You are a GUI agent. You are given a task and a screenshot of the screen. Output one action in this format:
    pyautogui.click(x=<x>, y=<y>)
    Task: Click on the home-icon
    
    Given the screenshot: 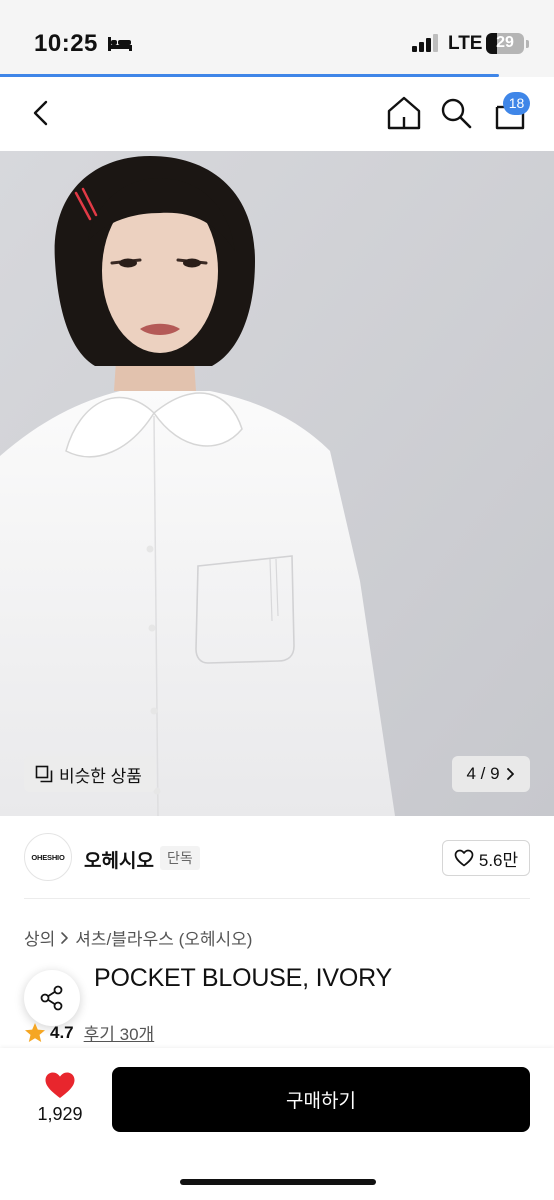 What is the action you would take?
    pyautogui.click(x=404, y=113)
    